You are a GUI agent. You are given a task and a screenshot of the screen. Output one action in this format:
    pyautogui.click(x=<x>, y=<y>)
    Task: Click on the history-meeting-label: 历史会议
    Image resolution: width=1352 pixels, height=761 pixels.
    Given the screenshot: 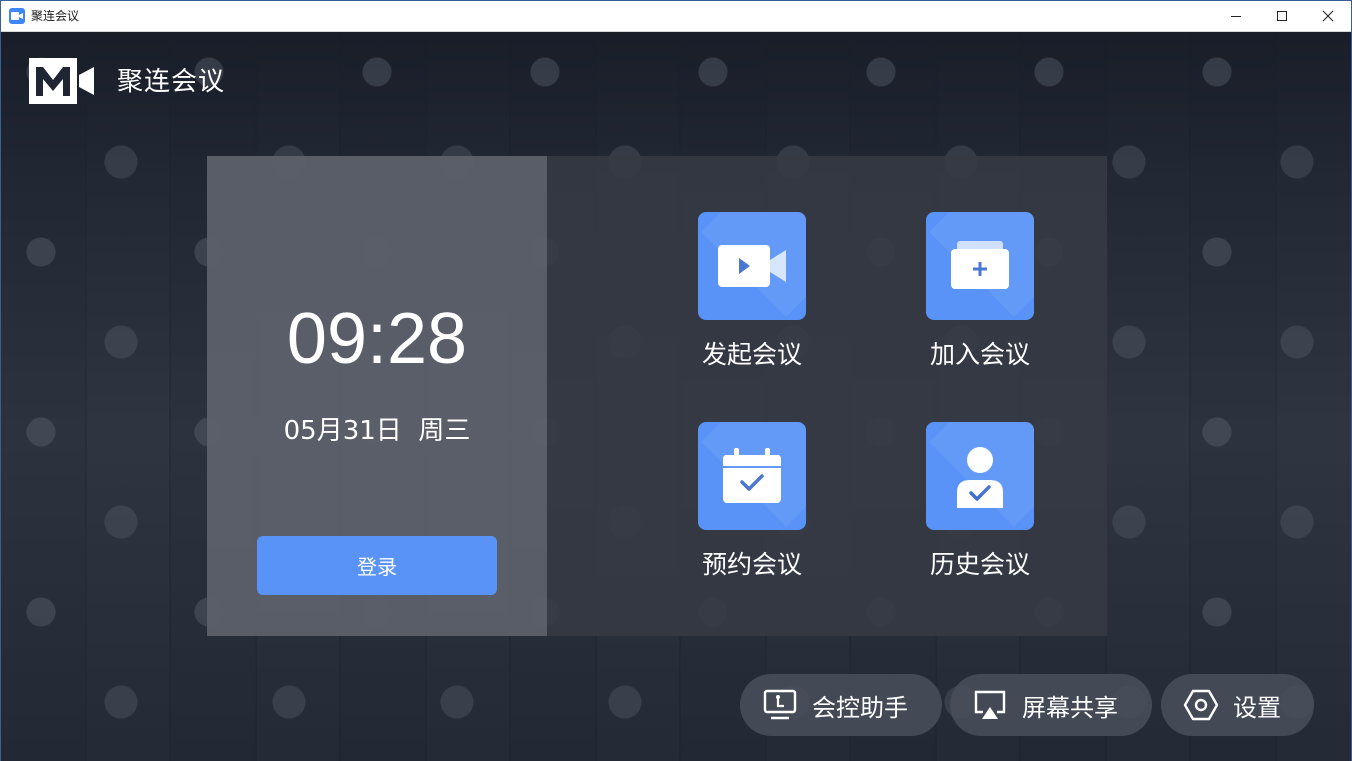 What is the action you would take?
    pyautogui.click(x=979, y=564)
    